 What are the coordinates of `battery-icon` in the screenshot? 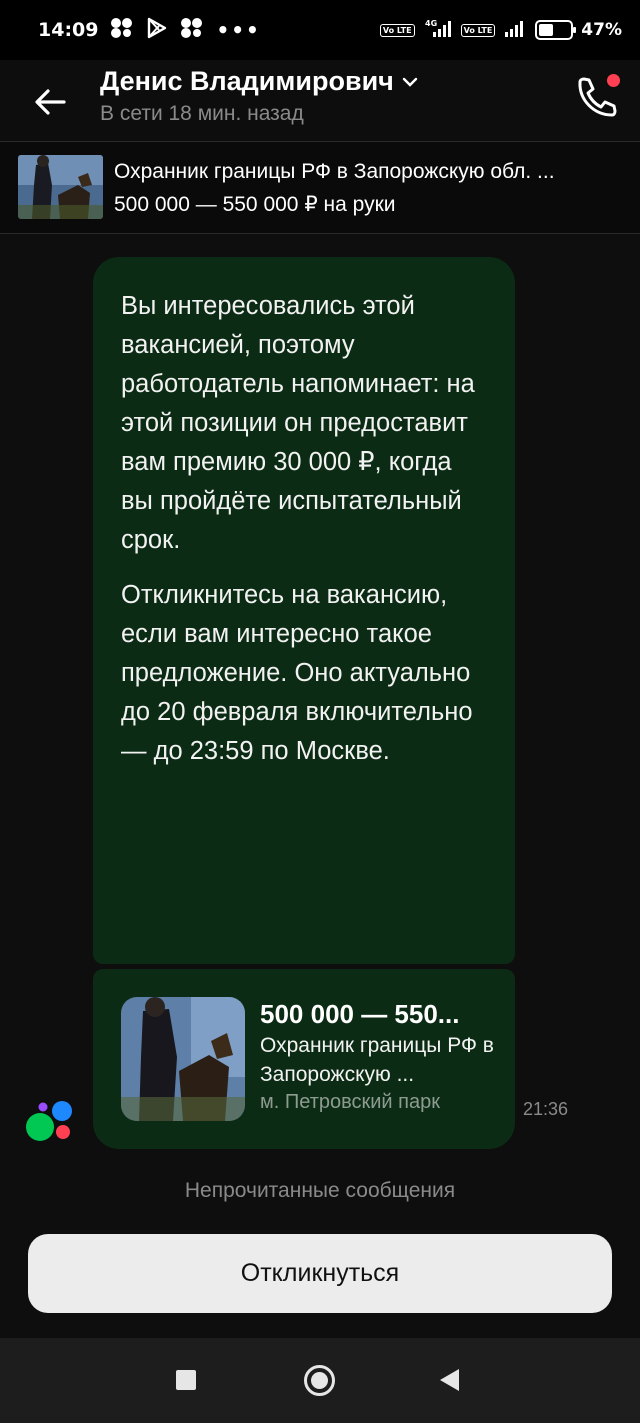 It's located at (556, 30).